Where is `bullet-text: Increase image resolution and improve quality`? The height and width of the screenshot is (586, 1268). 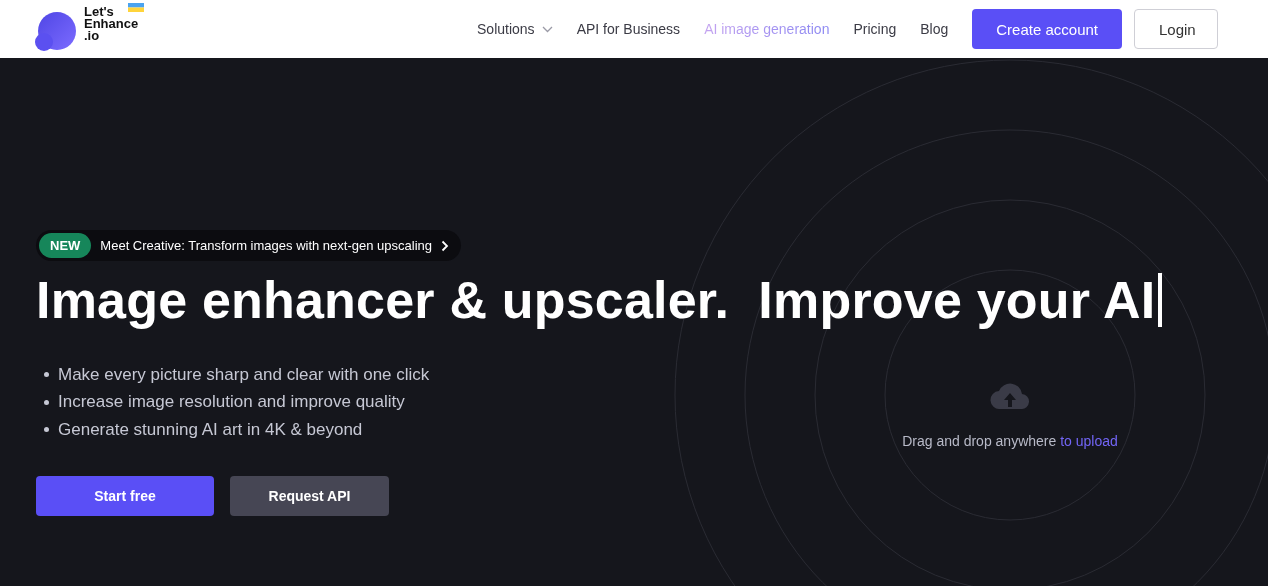
bullet-text: Increase image resolution and improve quality is located at coordinates (231, 402).